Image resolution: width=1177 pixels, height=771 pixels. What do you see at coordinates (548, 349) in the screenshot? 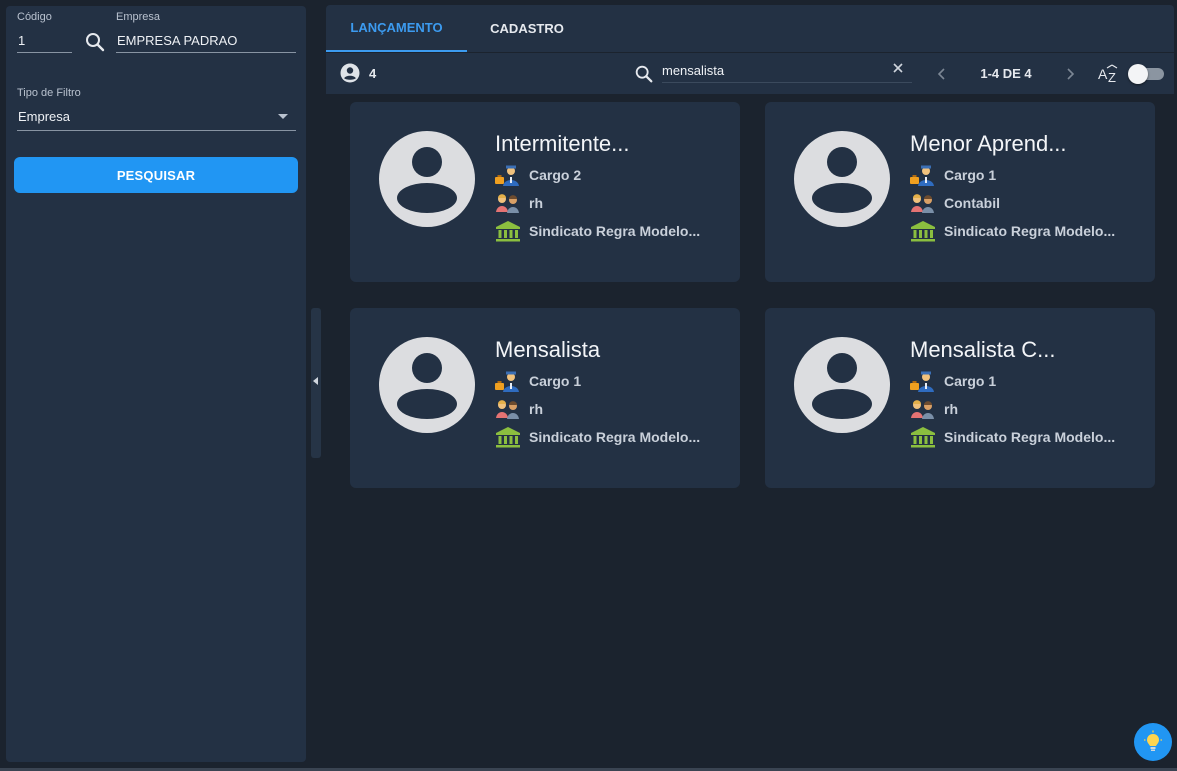
I see `employee-name: Mensalista` at bounding box center [548, 349].